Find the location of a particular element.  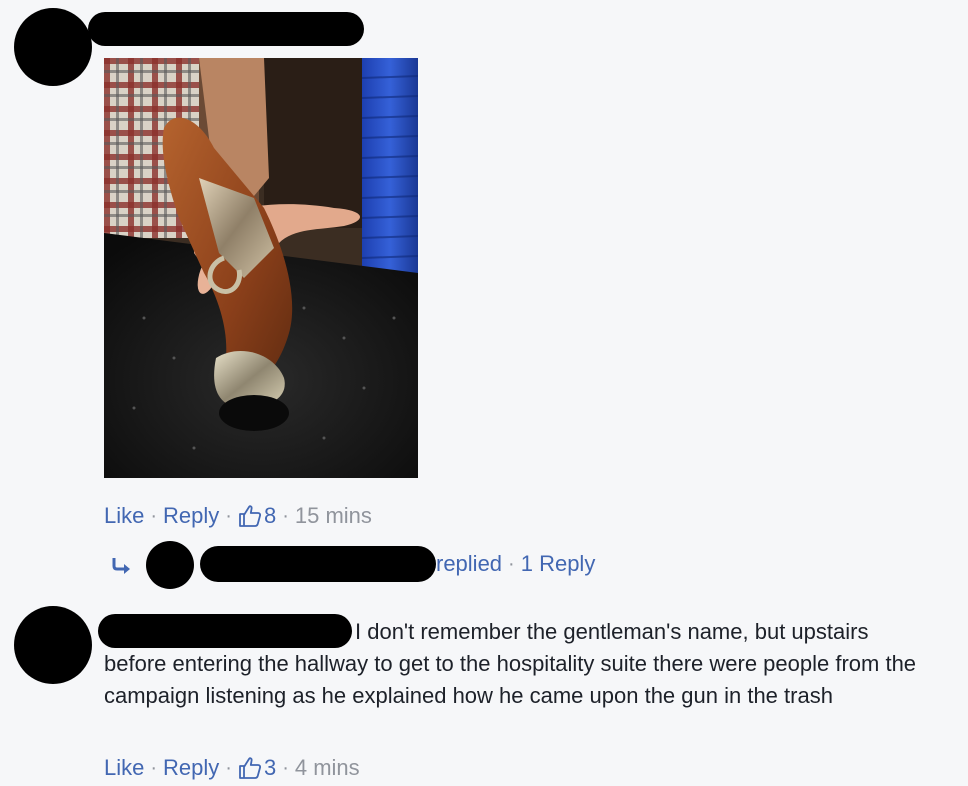

comment-2-actions: Like · Reply · 3 · 4 mins is located at coordinates (232, 768).